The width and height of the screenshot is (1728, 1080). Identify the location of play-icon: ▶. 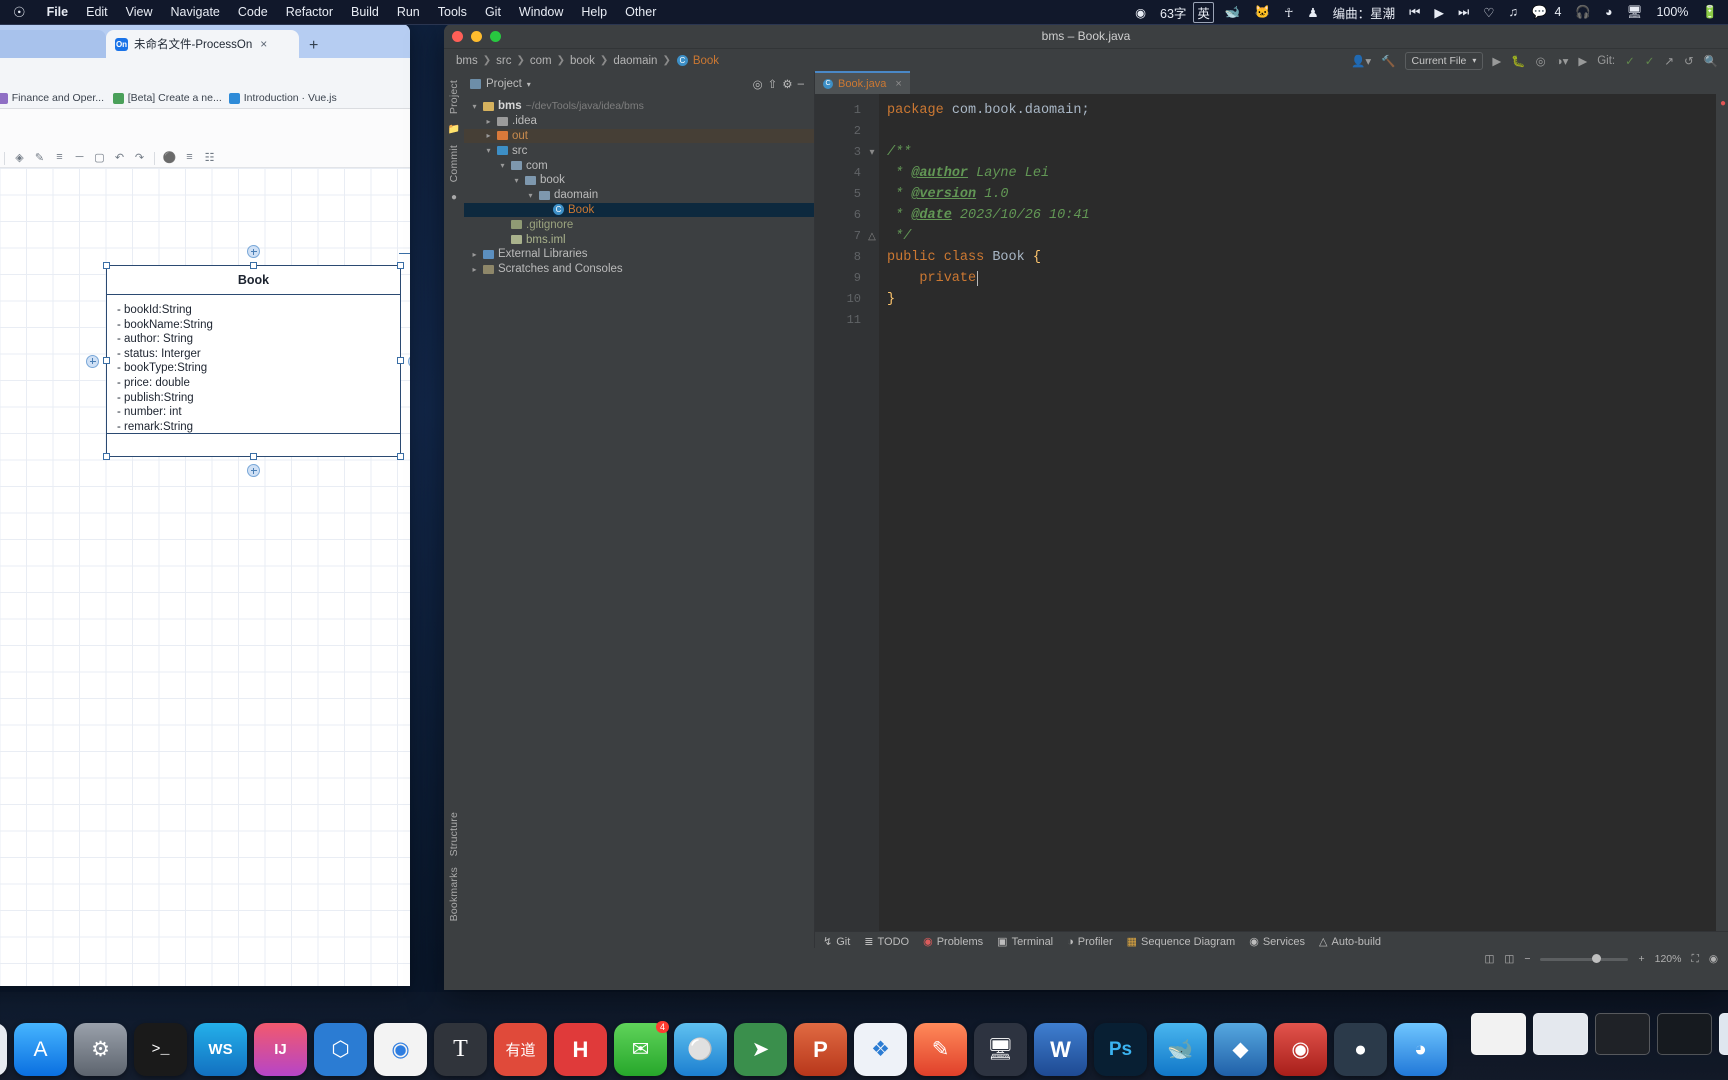
(1439, 12).